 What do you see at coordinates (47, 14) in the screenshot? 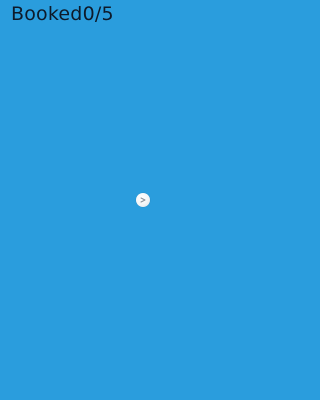
I see `booked-label: Booked` at bounding box center [47, 14].